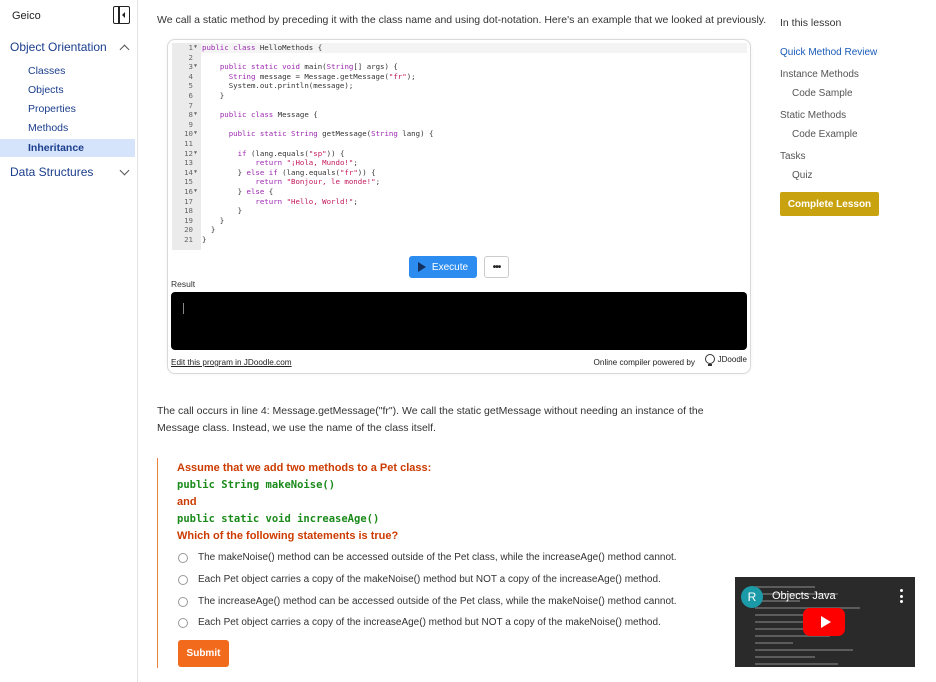 The width and height of the screenshot is (936, 682). What do you see at coordinates (819, 74) in the screenshot?
I see `toc-item-instance-methods: Instance Methods` at bounding box center [819, 74].